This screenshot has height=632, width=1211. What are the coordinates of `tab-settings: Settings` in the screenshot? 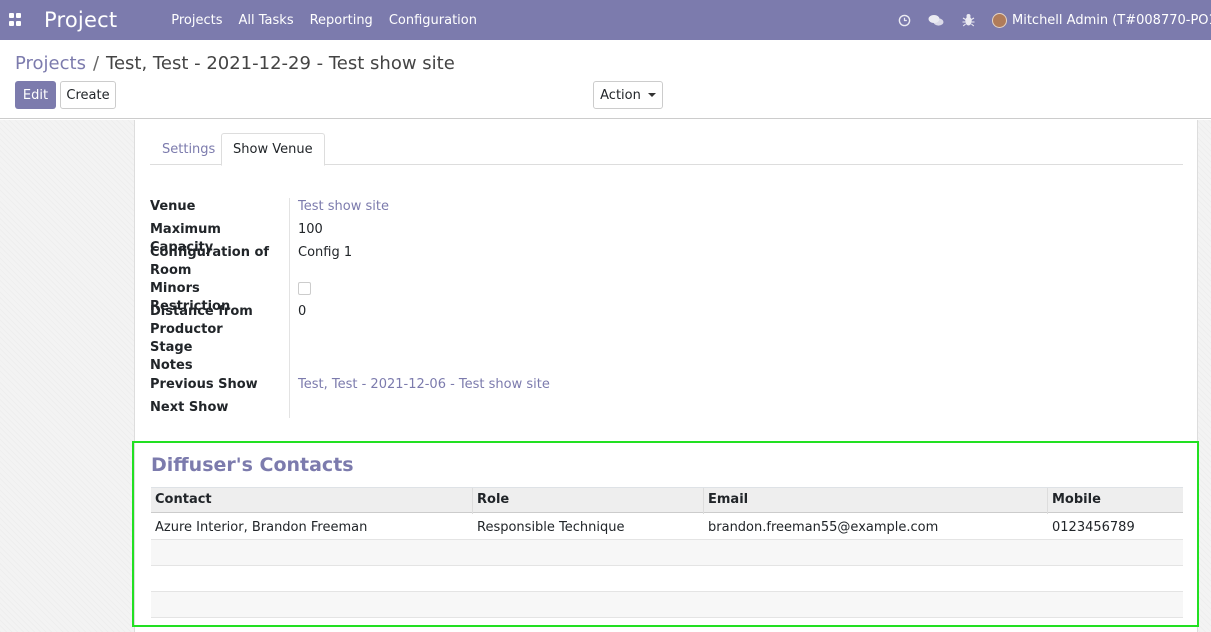 It's located at (188, 149).